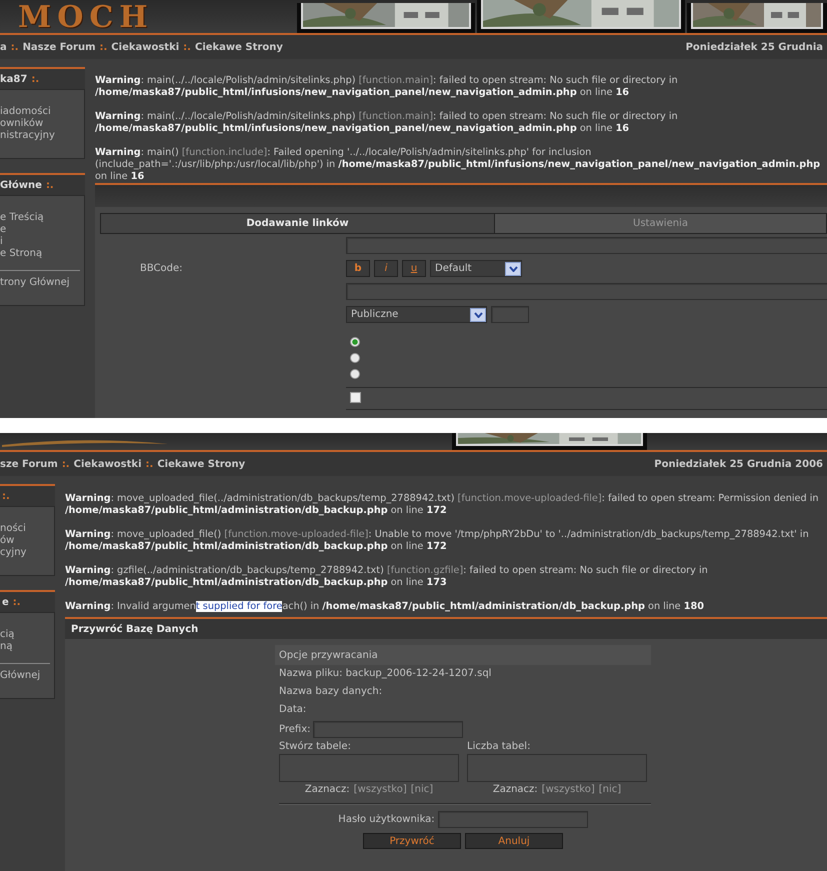 The image size is (827, 871). What do you see at coordinates (328, 655) in the screenshot?
I see `section-title: Opcje przywracania` at bounding box center [328, 655].